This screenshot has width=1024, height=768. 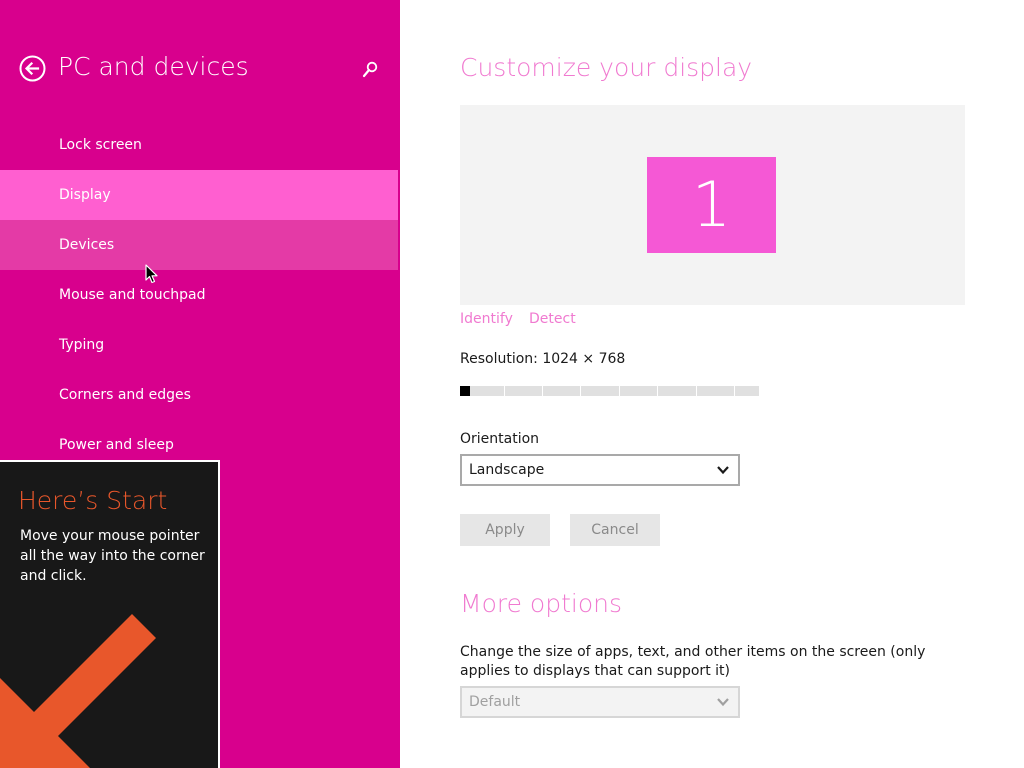 I want to click on scaling-value: Default, so click(x=495, y=702).